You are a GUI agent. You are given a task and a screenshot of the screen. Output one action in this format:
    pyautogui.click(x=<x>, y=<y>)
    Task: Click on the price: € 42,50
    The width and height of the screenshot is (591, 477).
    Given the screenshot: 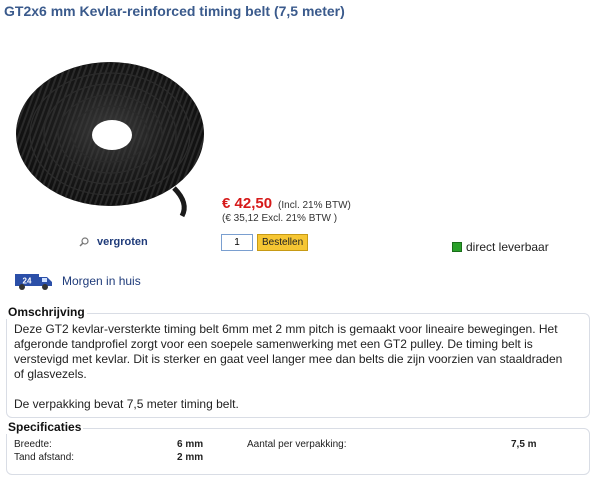 What is the action you would take?
    pyautogui.click(x=247, y=203)
    